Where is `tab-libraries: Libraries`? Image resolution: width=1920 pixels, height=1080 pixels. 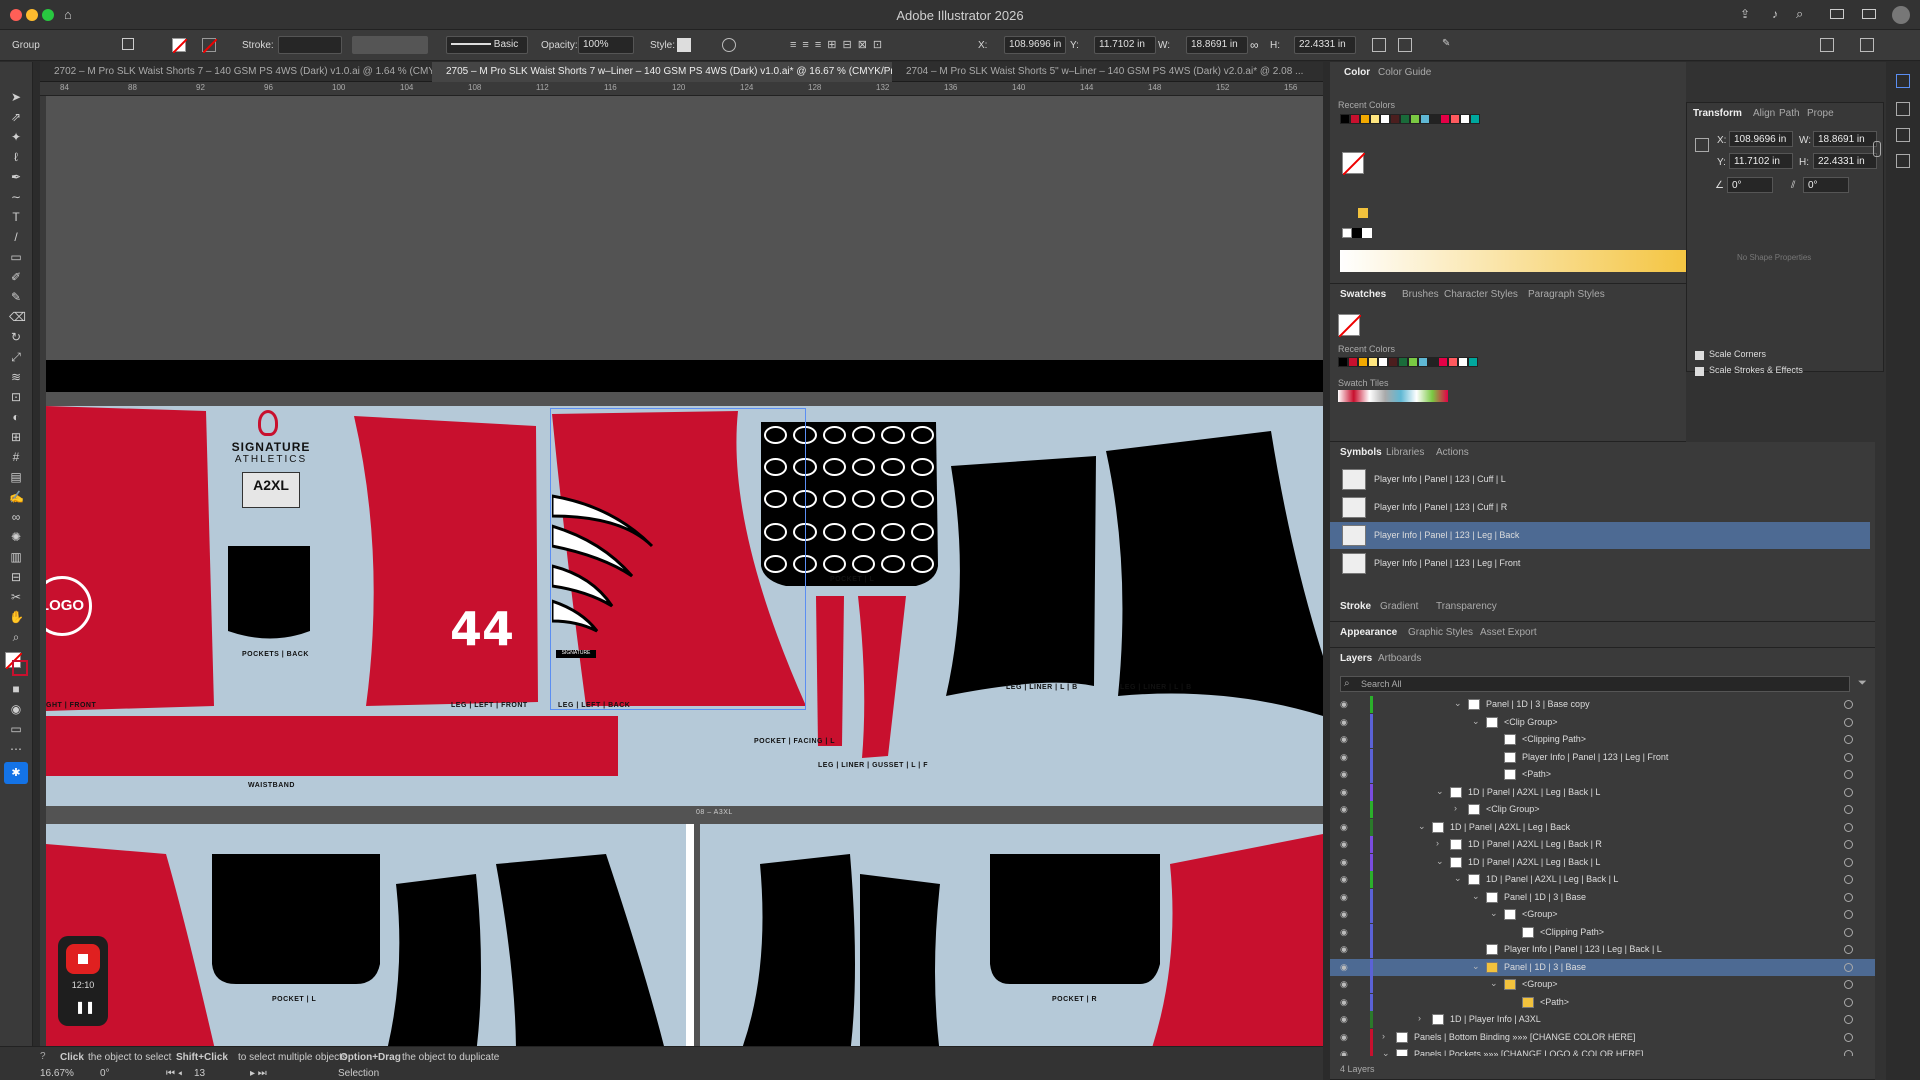
tab-libraries: Libraries is located at coordinates (1405, 452).